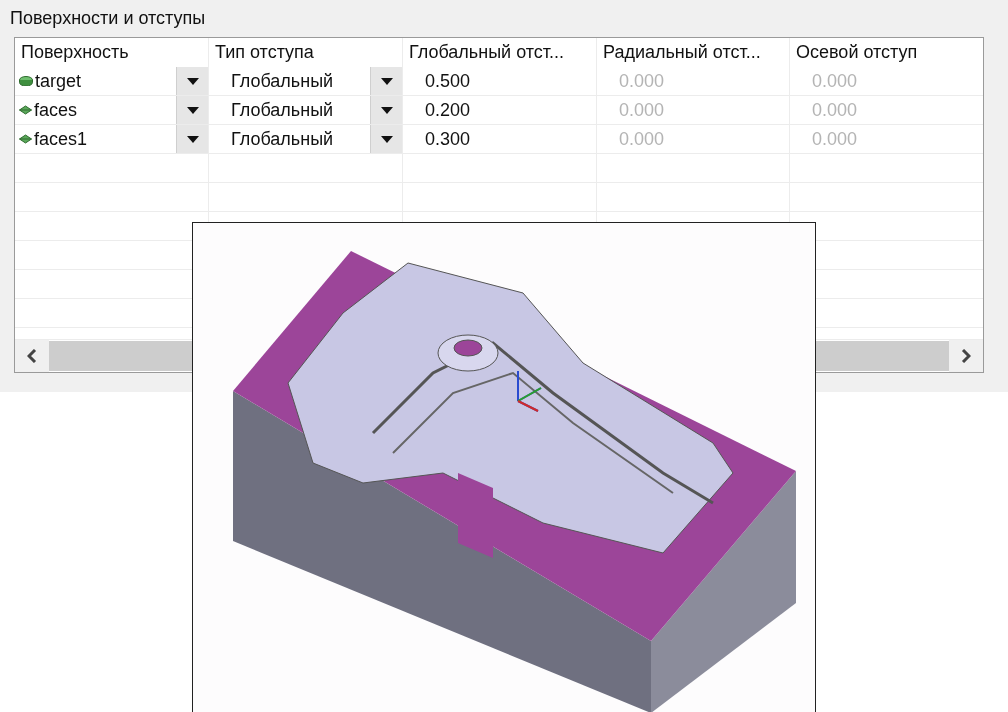 The image size is (1008, 712). I want to click on table-cell: faces, so click(56, 110).